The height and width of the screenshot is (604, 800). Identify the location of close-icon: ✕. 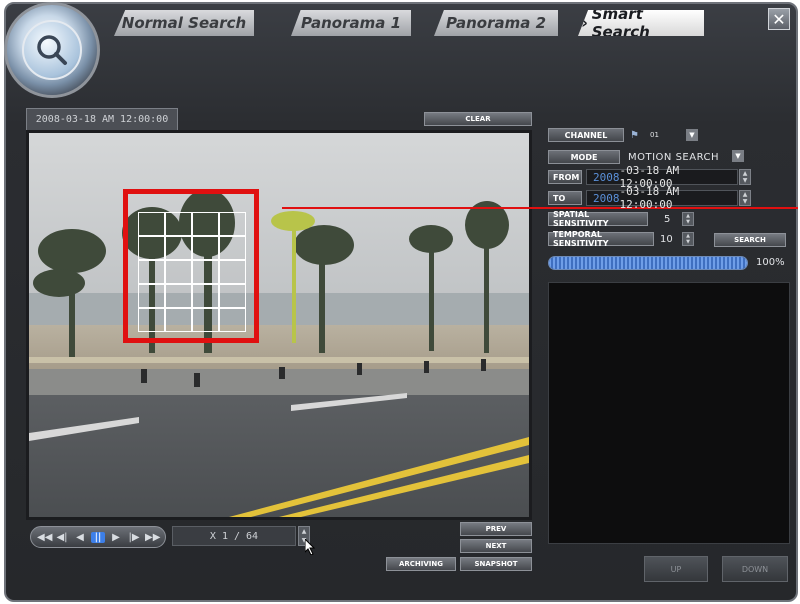
(779, 19).